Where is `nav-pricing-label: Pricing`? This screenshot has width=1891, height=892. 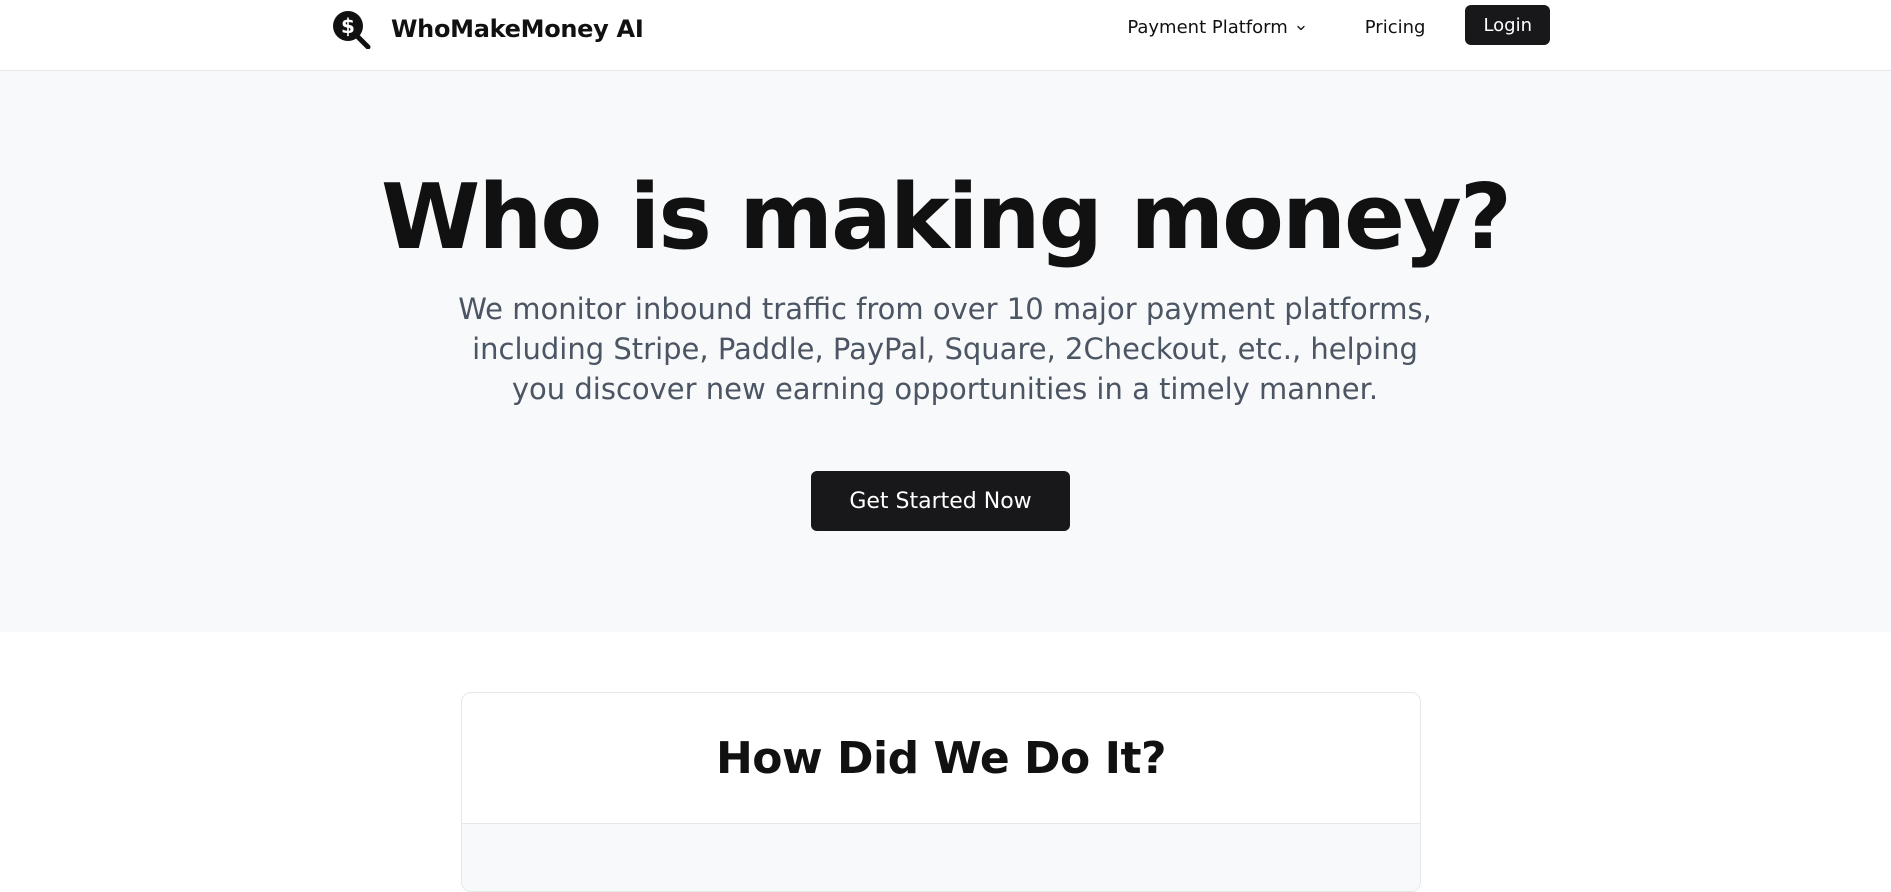 nav-pricing-label: Pricing is located at coordinates (1395, 27).